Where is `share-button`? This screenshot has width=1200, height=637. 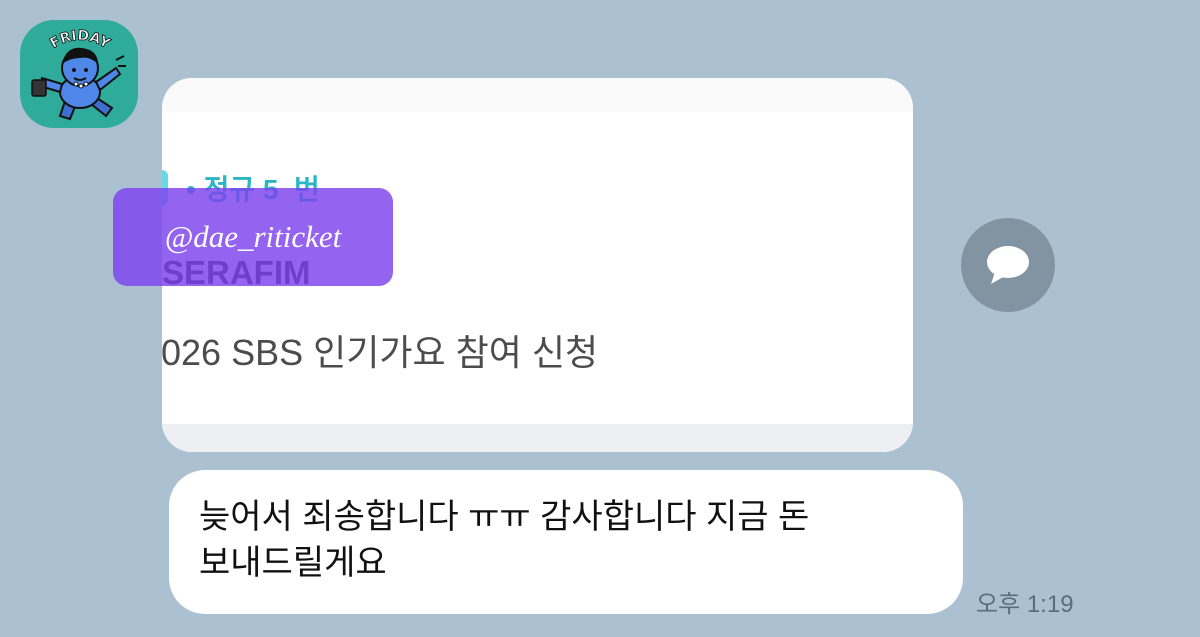
share-button is located at coordinates (1008, 265).